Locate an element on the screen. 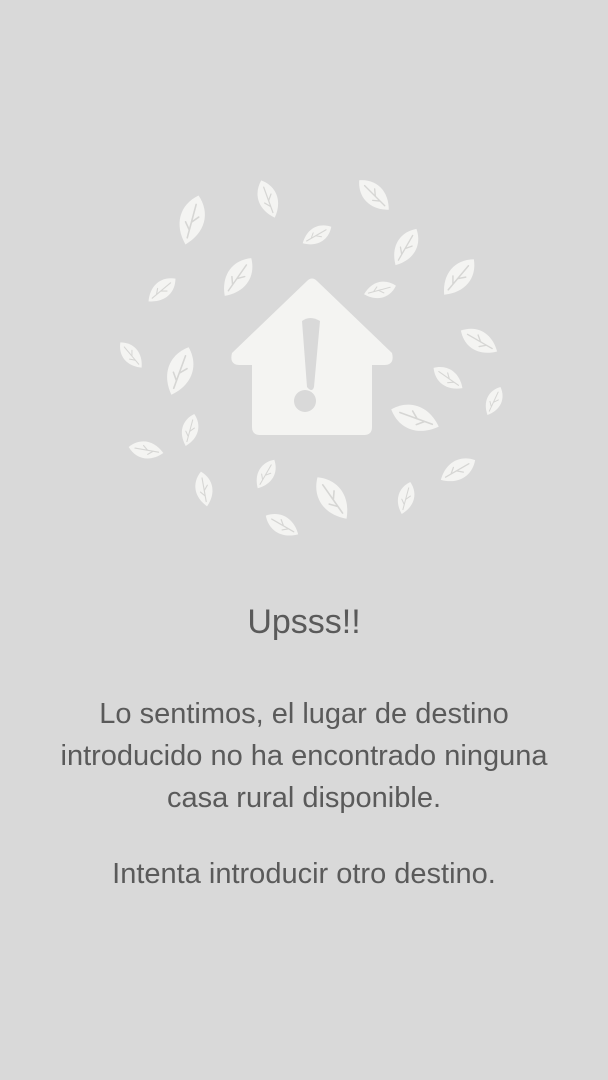 The width and height of the screenshot is (608, 1080). empty-state-title: Upsss!! is located at coordinates (304, 622).